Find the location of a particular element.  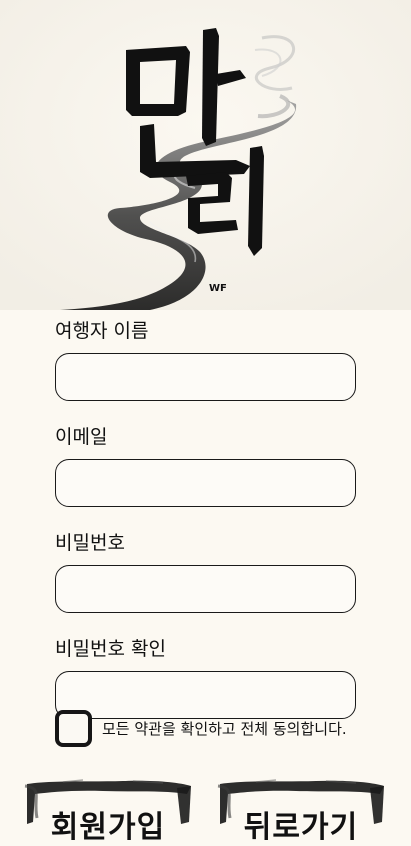

name-input is located at coordinates (205, 377).